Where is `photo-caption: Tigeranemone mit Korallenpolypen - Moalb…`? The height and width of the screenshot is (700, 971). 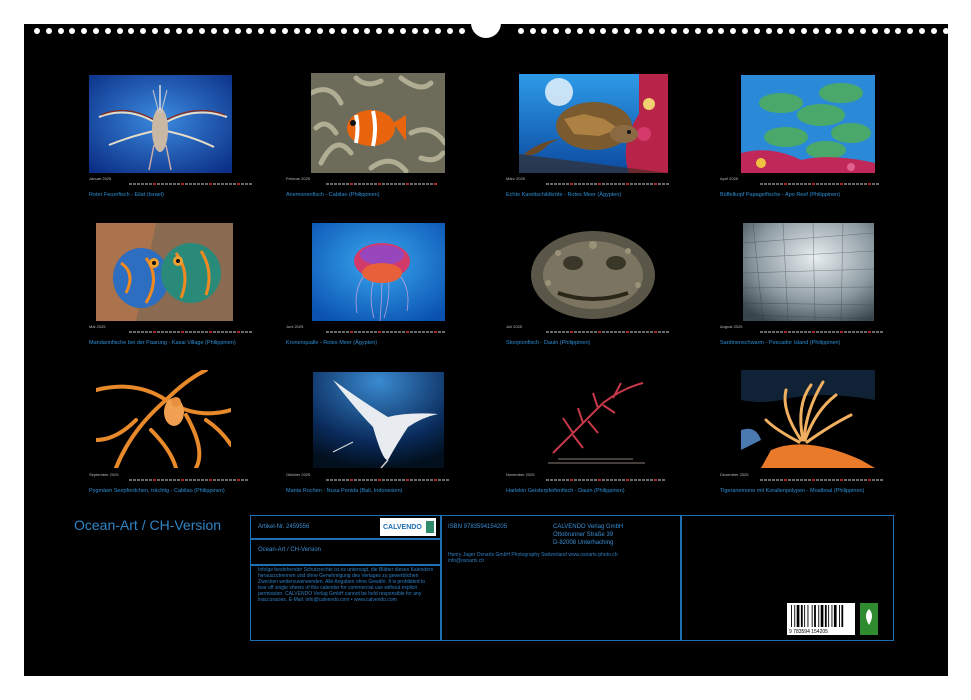
photo-caption: Tigeranemone mit Korallenpolypen - Moalb… is located at coordinates (792, 491).